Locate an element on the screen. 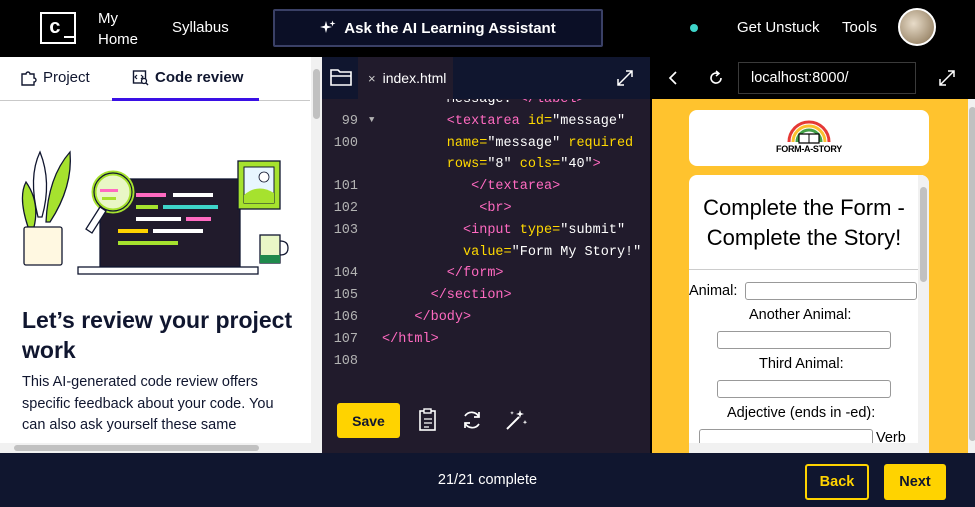 This screenshot has width=975, height=507. code-line: rows="8" cols="40"> is located at coordinates (491, 164).